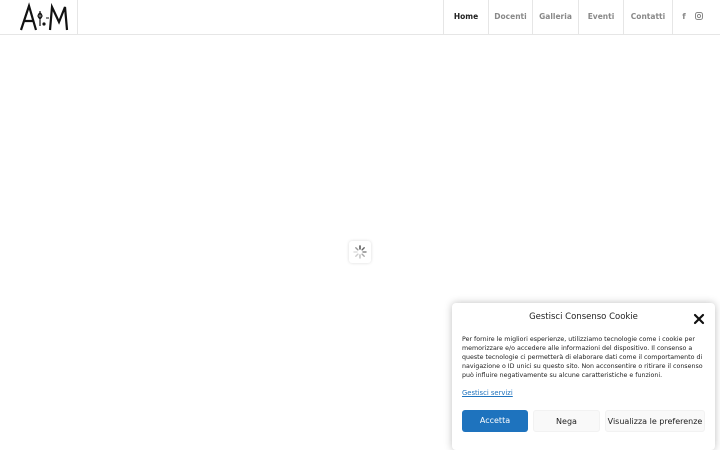 This screenshot has width=720, height=450. I want to click on cookie-title: Gestisci Consenso Cookie, so click(583, 317).